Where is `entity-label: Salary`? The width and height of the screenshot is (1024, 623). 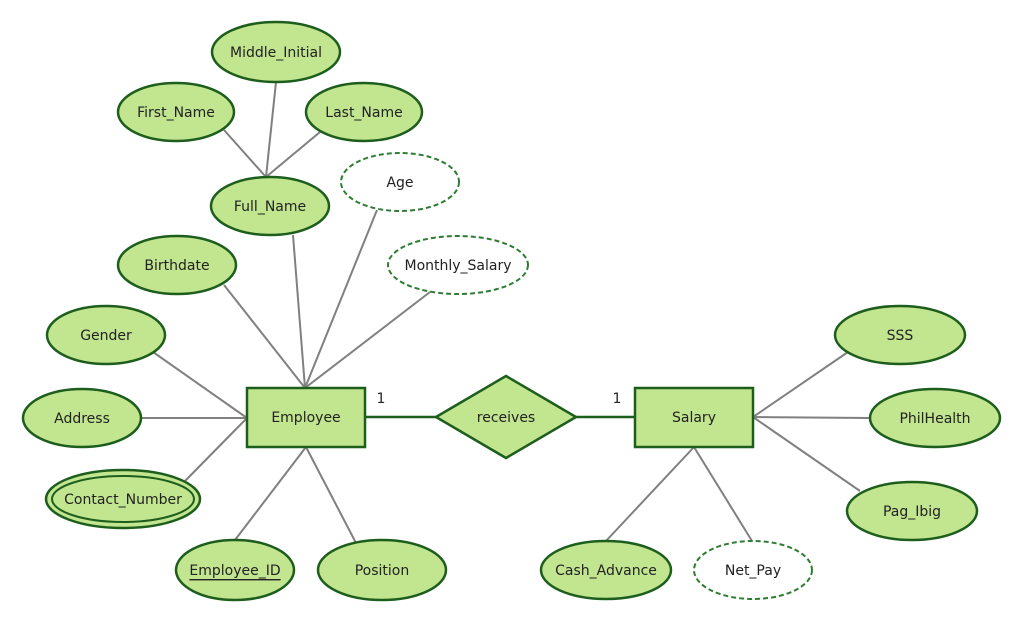
entity-label: Salary is located at coordinates (694, 418).